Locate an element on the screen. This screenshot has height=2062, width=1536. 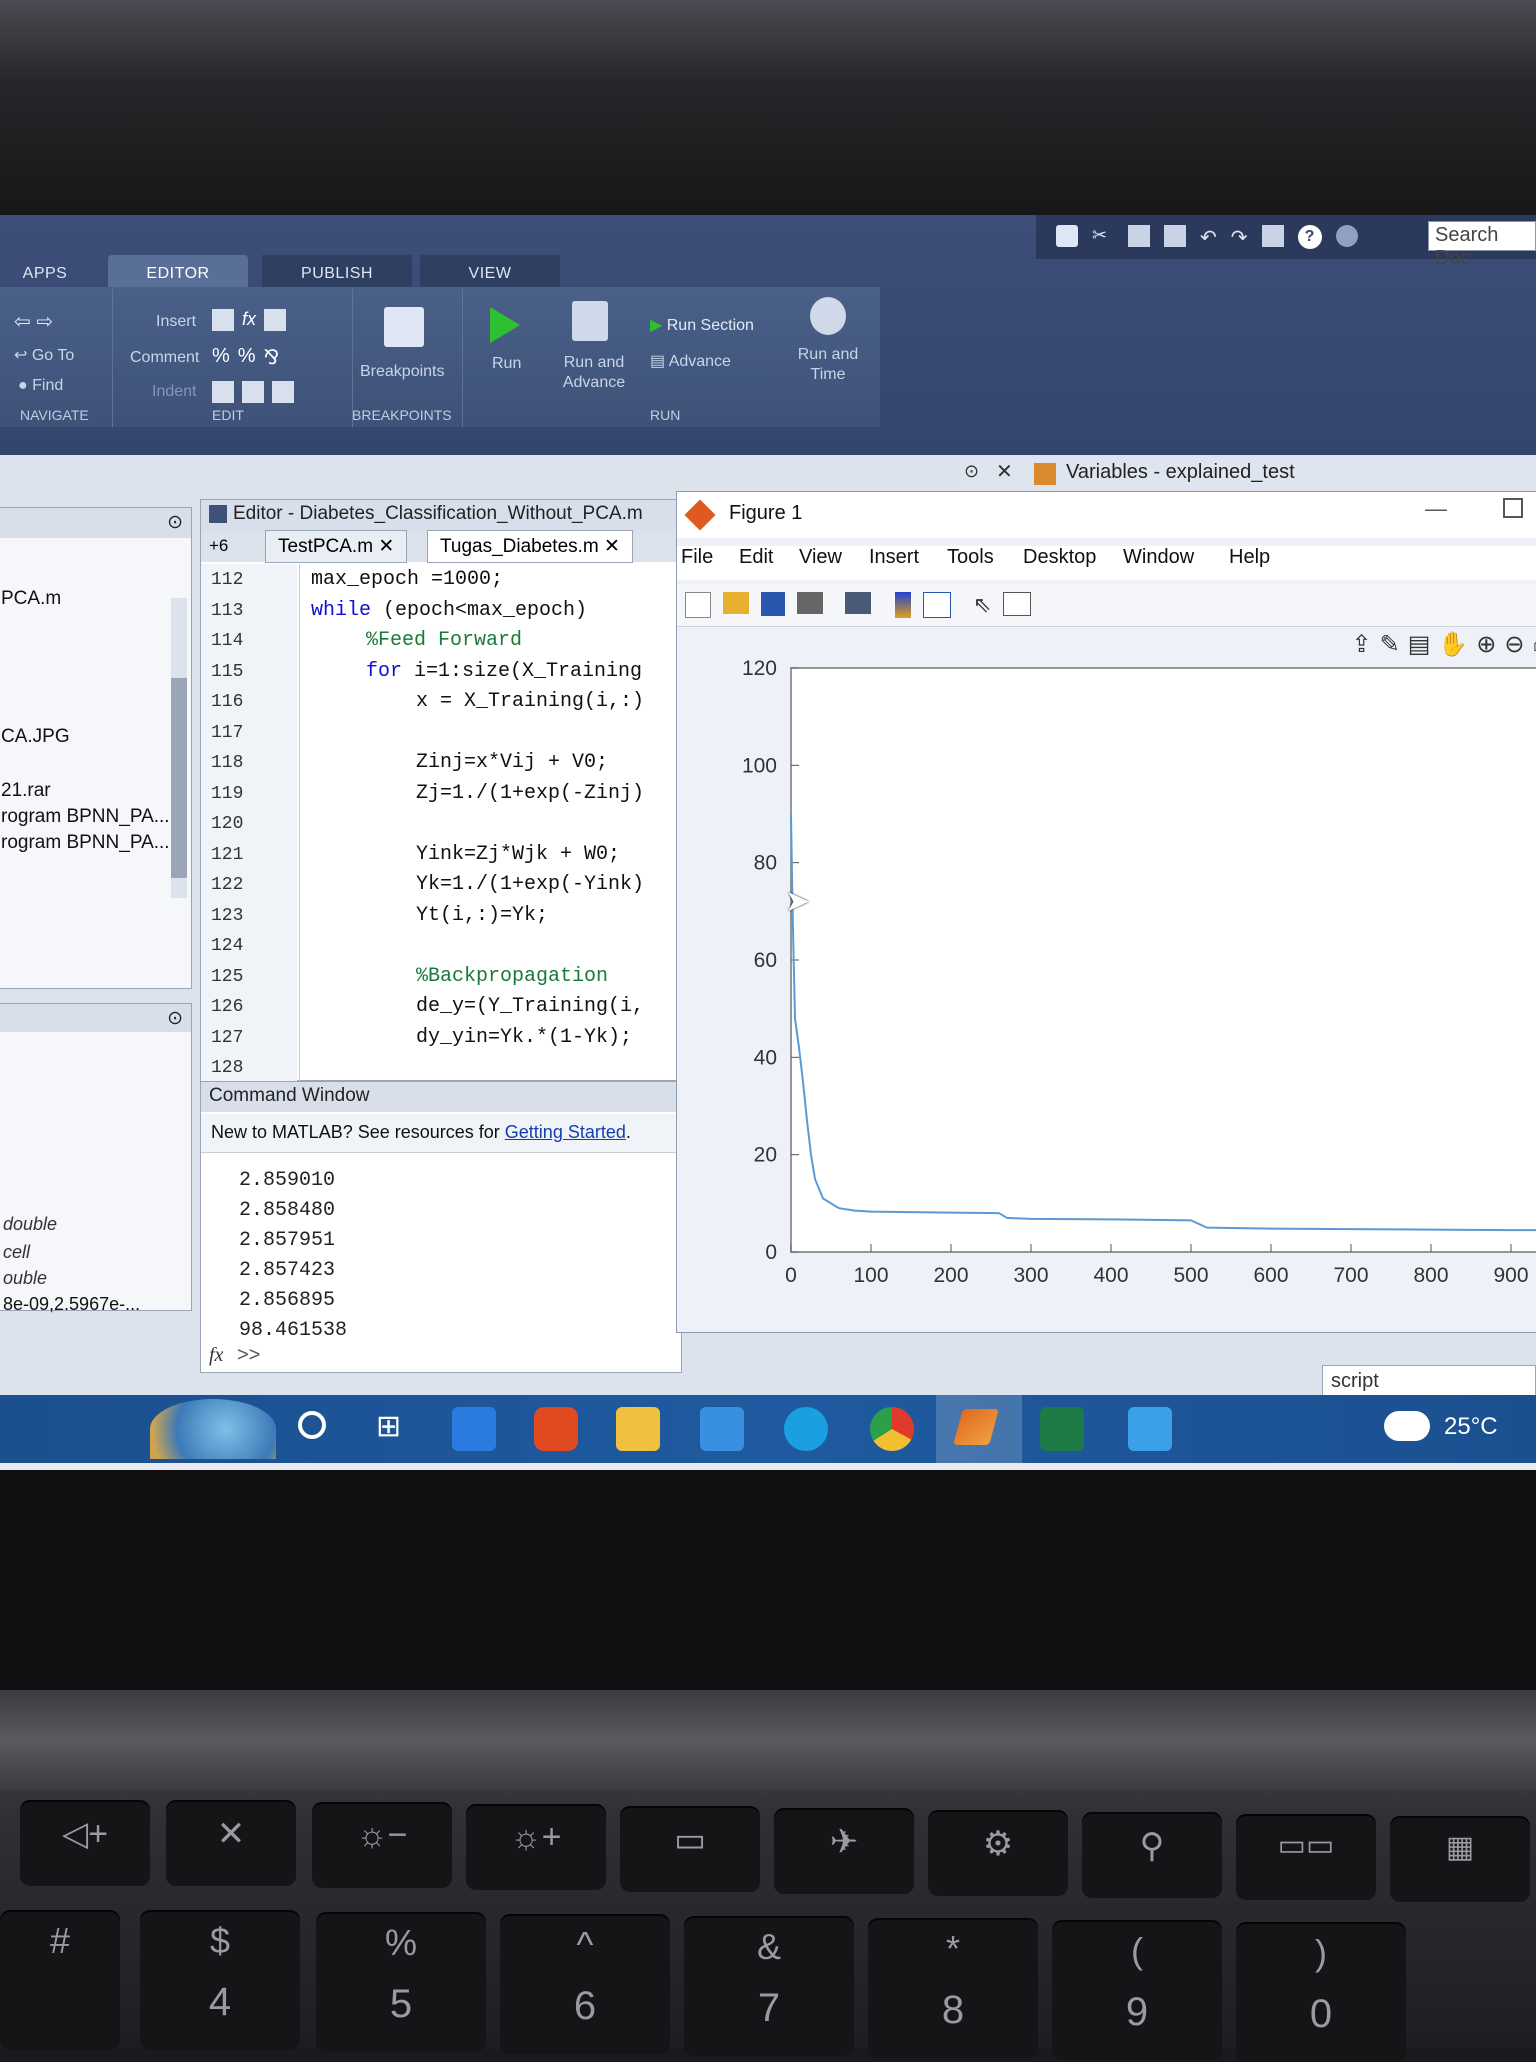
code-line: 119Zj=1./(1+exp(-Zinj) is located at coordinates (441, 795).